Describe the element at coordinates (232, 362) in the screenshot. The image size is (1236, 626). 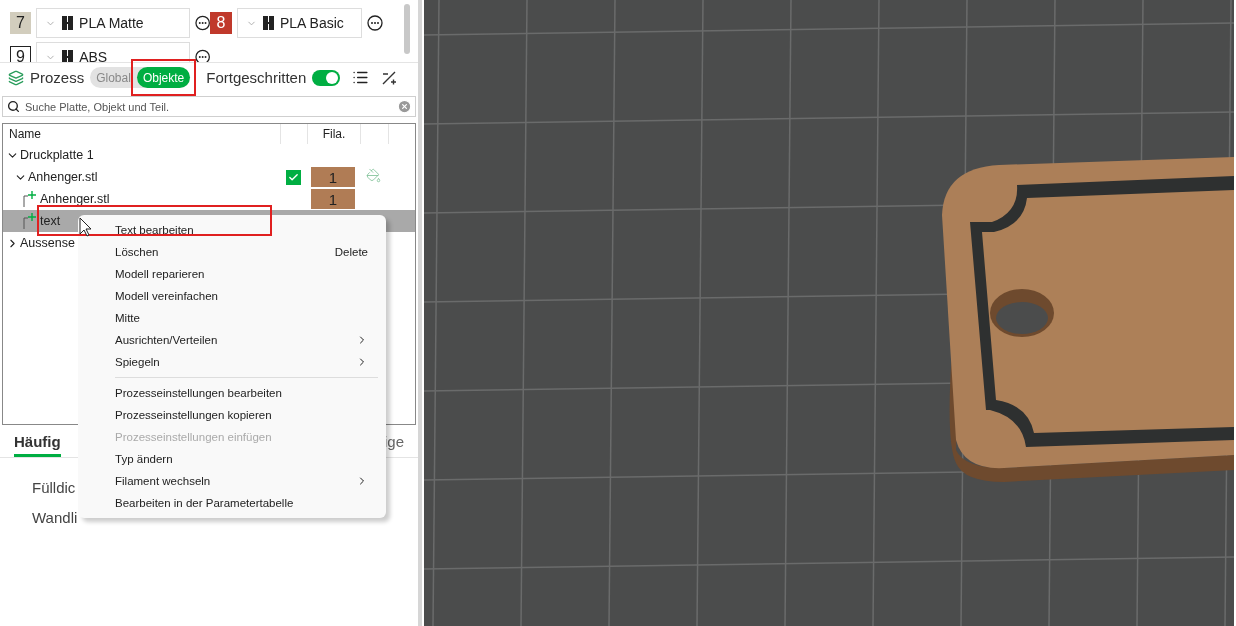
I see `menu-item: Spiegeln` at that location.